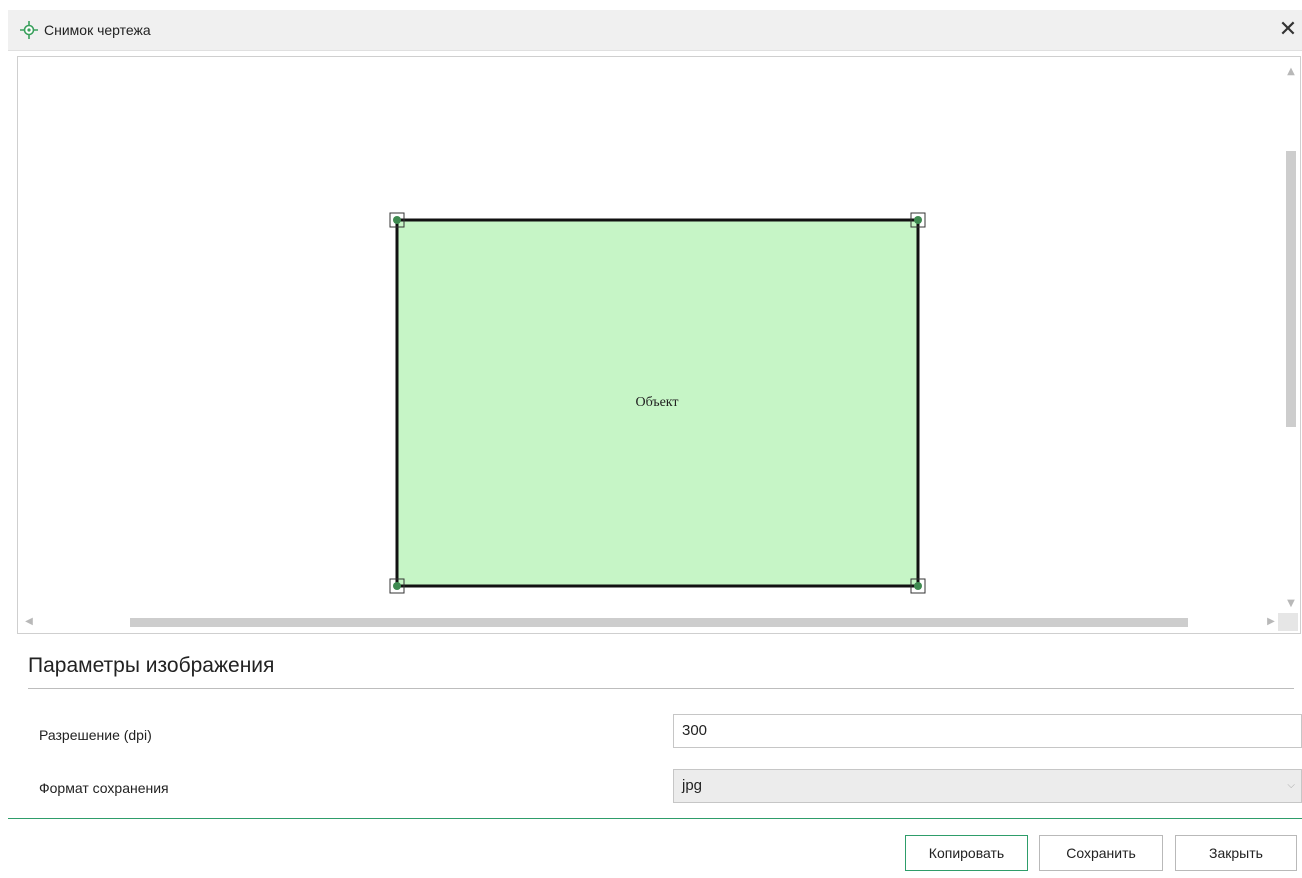 This screenshot has width=1302, height=878. I want to click on format-label: Формат сохранения, so click(104, 788).